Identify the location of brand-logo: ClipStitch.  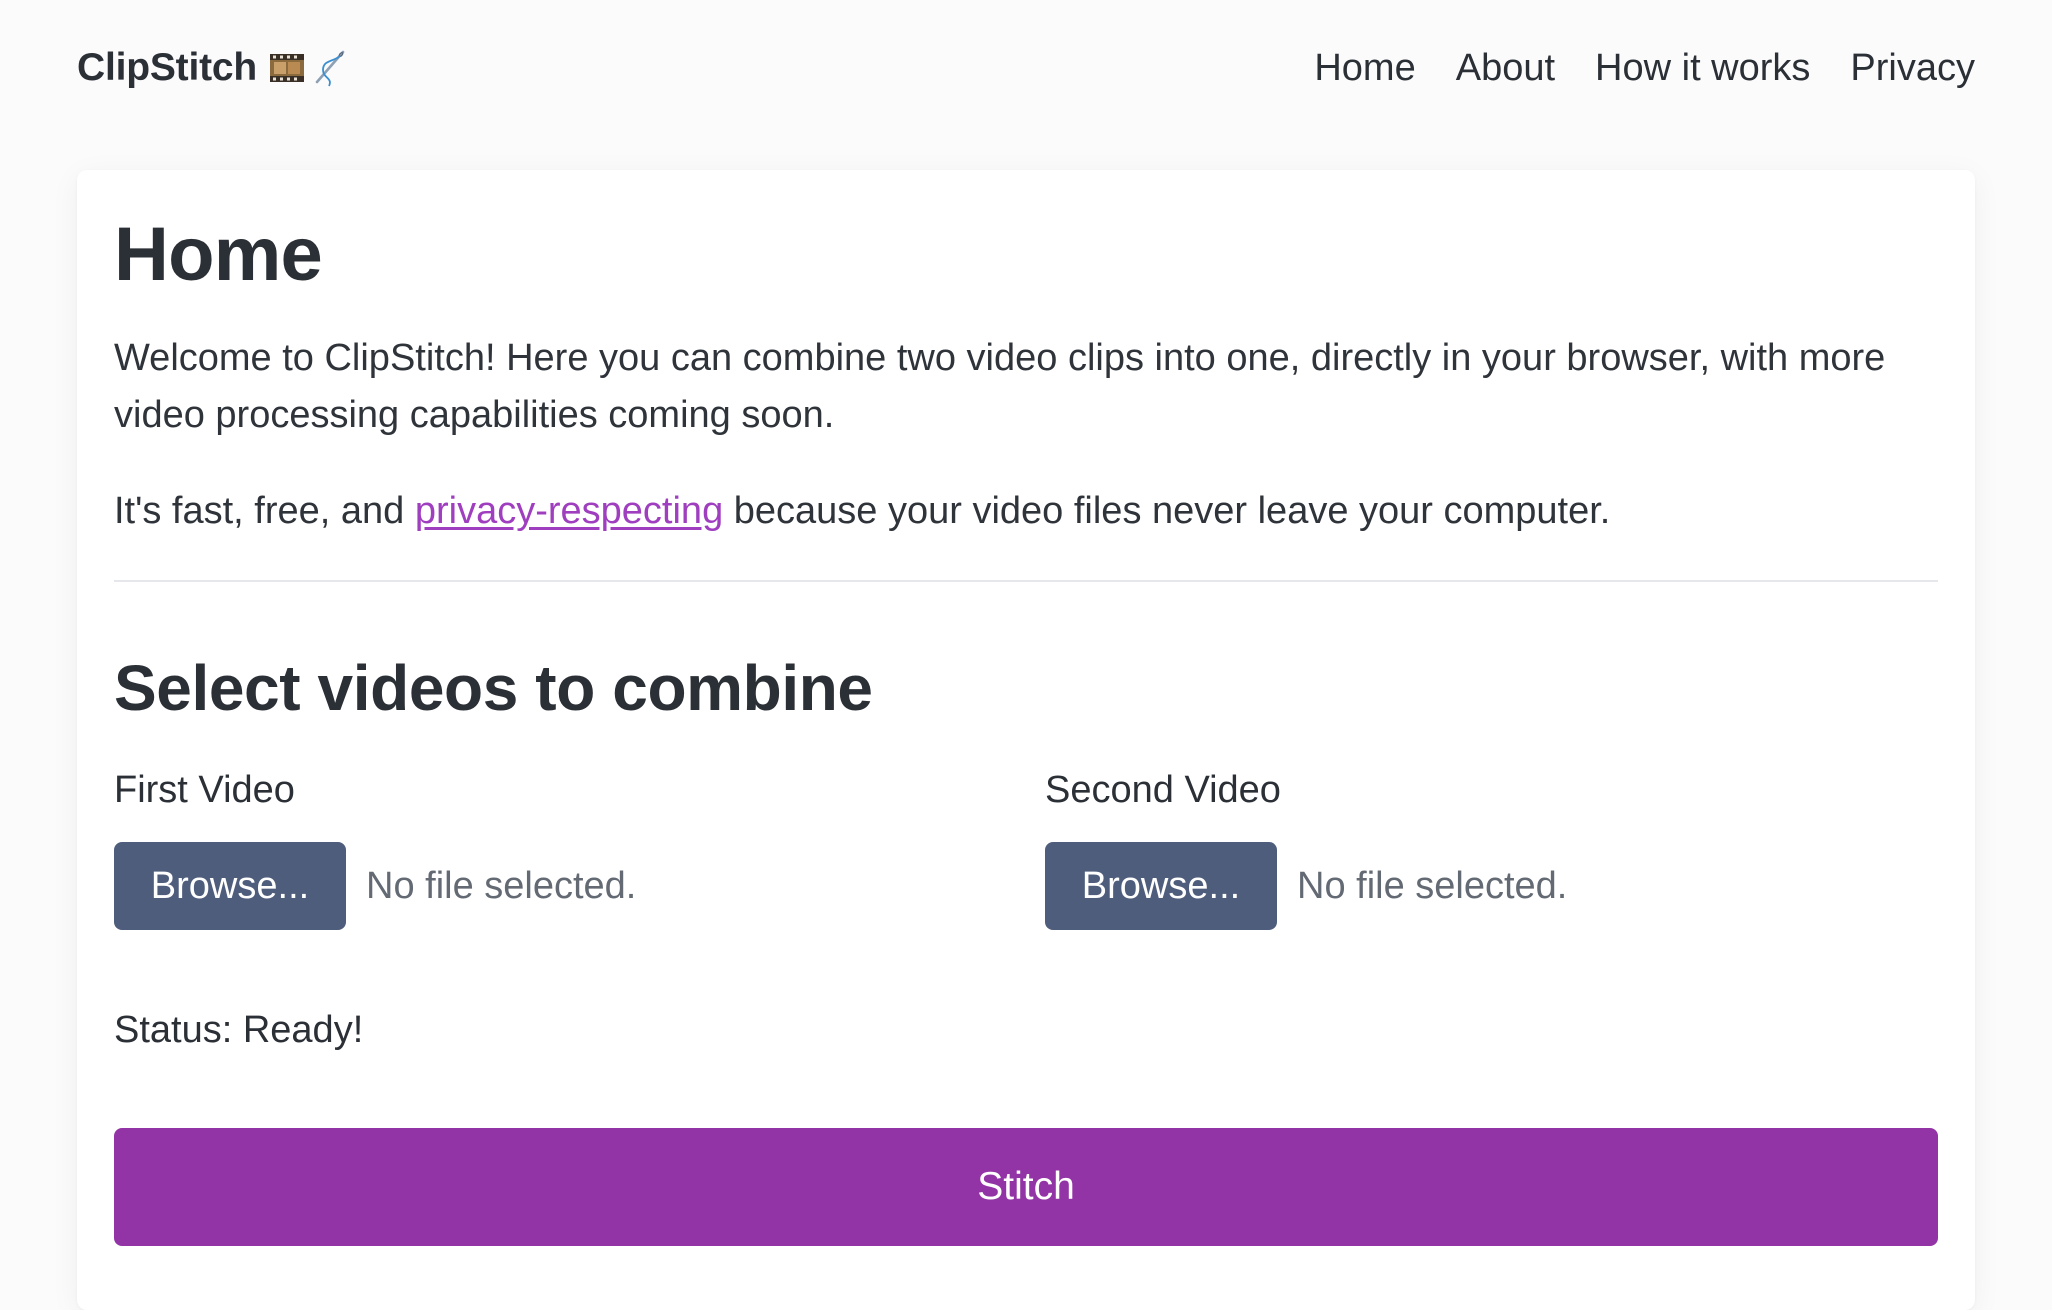
(213, 68).